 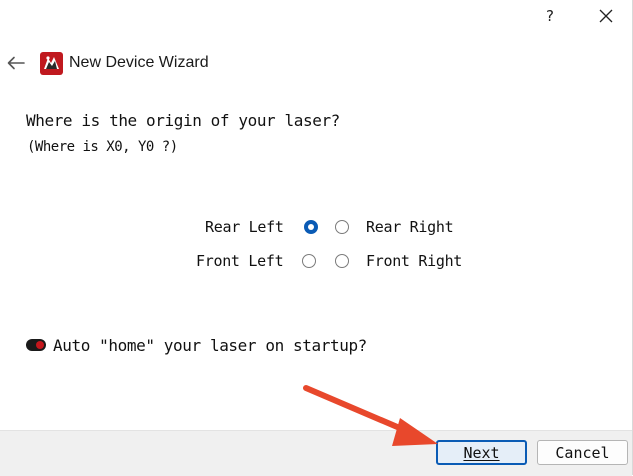 I want to click on app-logo-icon, so click(x=51, y=63).